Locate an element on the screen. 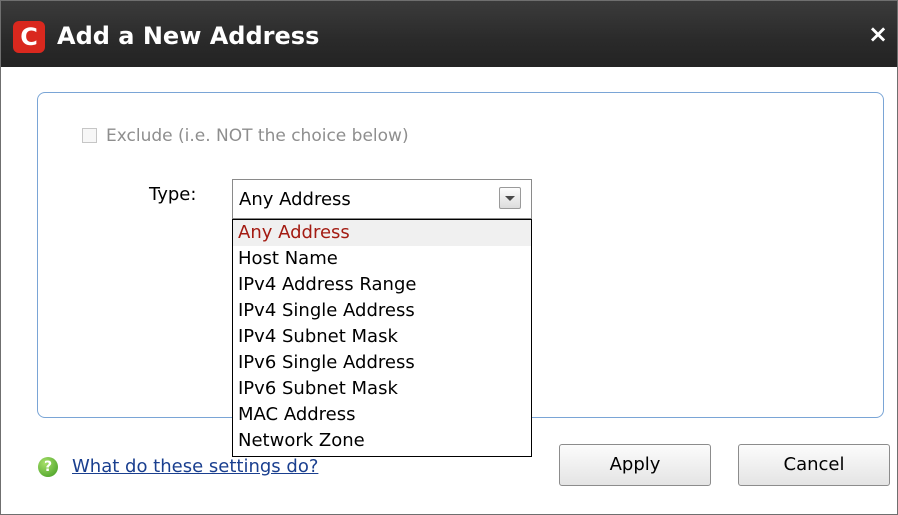 This screenshot has width=898, height=515. comodo-logo-icon: C is located at coordinates (29, 37).